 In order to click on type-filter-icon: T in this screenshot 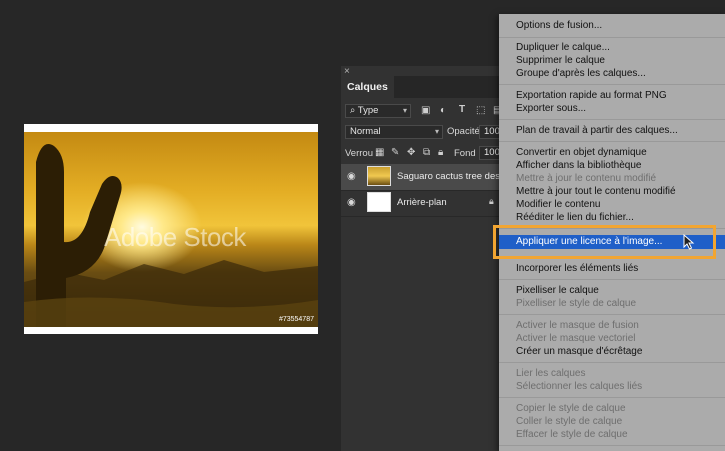, I will do `click(462, 109)`.